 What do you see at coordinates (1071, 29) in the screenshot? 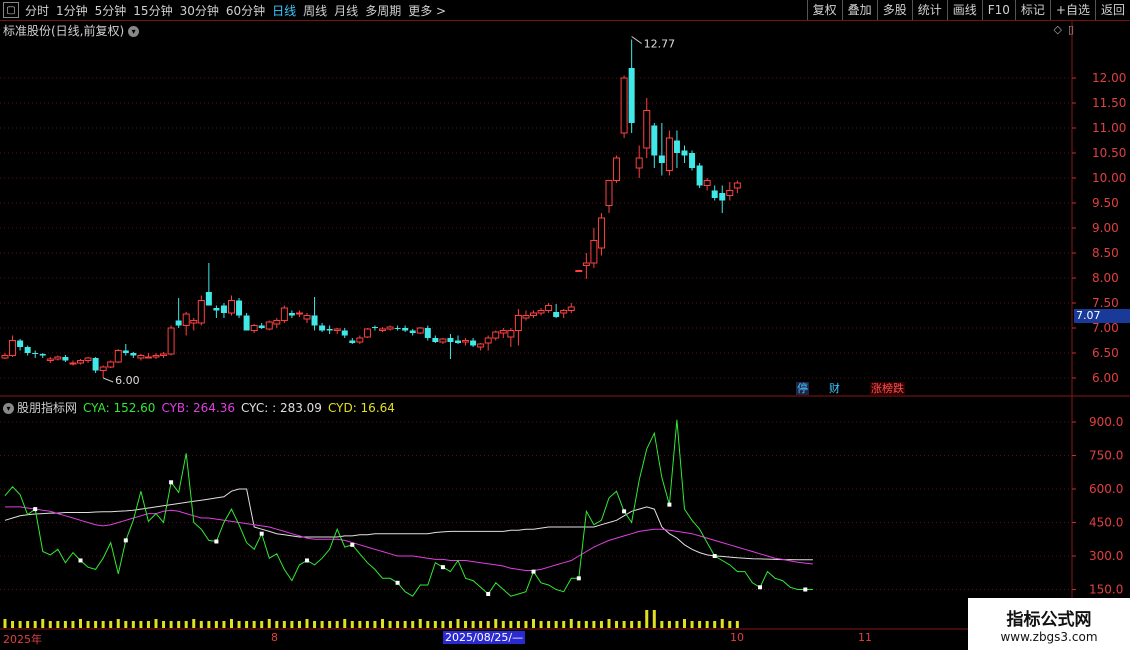
I see `maximize-icon: ▯` at bounding box center [1071, 29].